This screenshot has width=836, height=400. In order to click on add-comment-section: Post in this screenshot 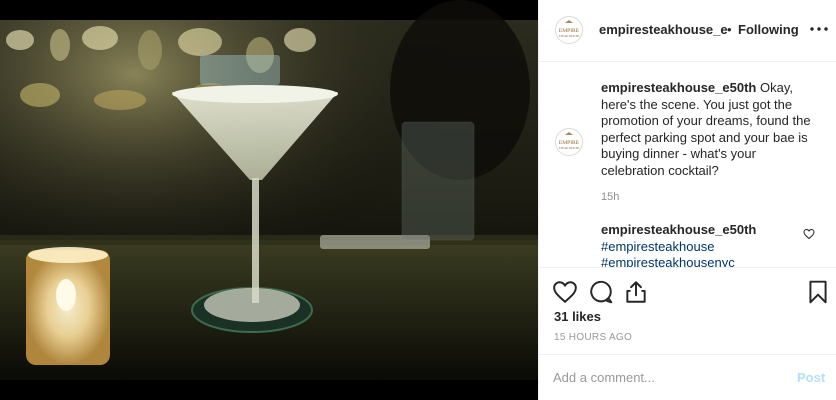, I will do `click(687, 377)`.